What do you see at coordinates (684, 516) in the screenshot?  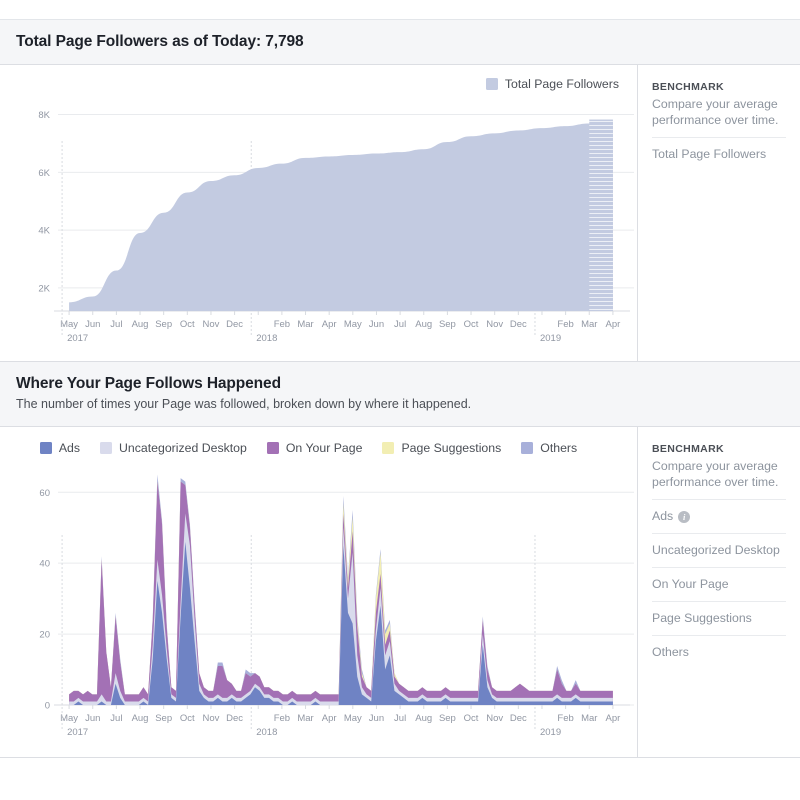 I see `info-icon: i` at bounding box center [684, 516].